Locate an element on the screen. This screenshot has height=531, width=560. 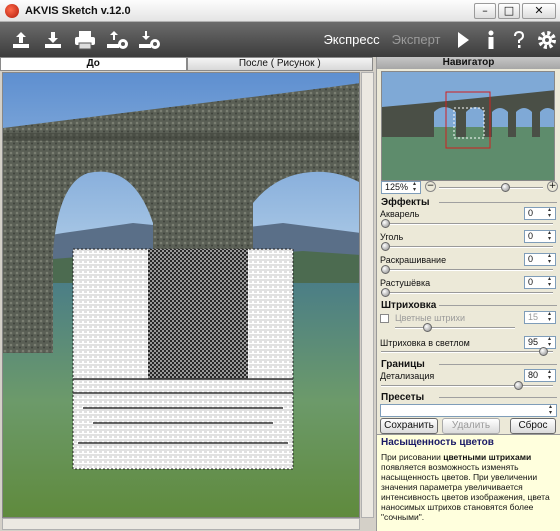
settings-button is located at coordinates (547, 40).